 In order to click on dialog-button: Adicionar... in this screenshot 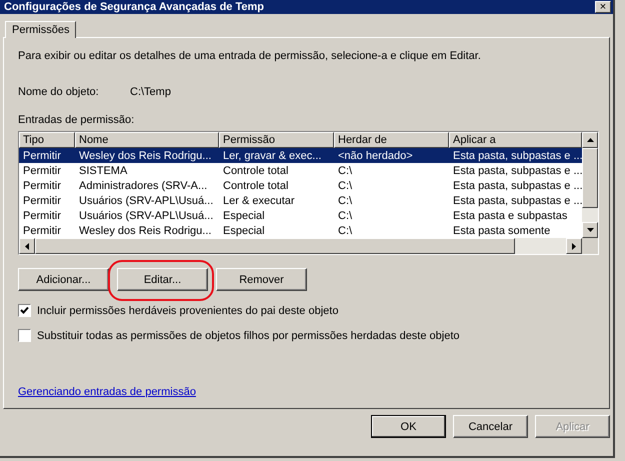, I will do `click(63, 279)`.